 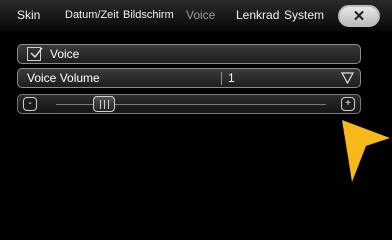 I want to click on tab-bildschirm: Bildschirm, so click(x=148, y=15).